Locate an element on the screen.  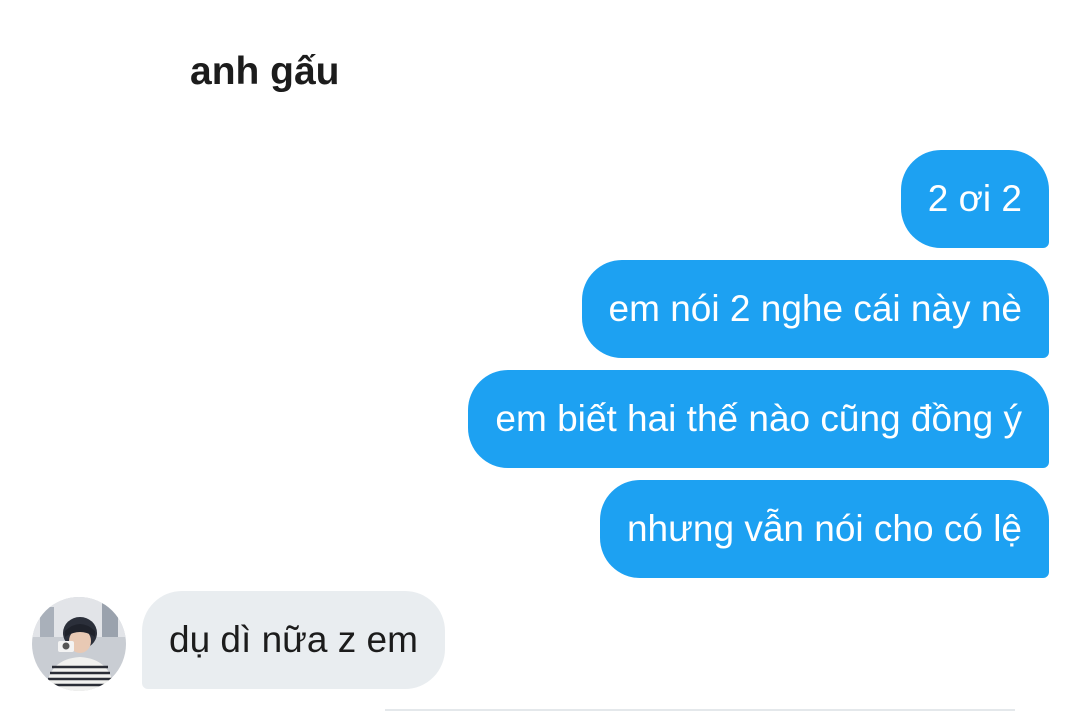
chat-title: anh gấu is located at coordinates (265, 71).